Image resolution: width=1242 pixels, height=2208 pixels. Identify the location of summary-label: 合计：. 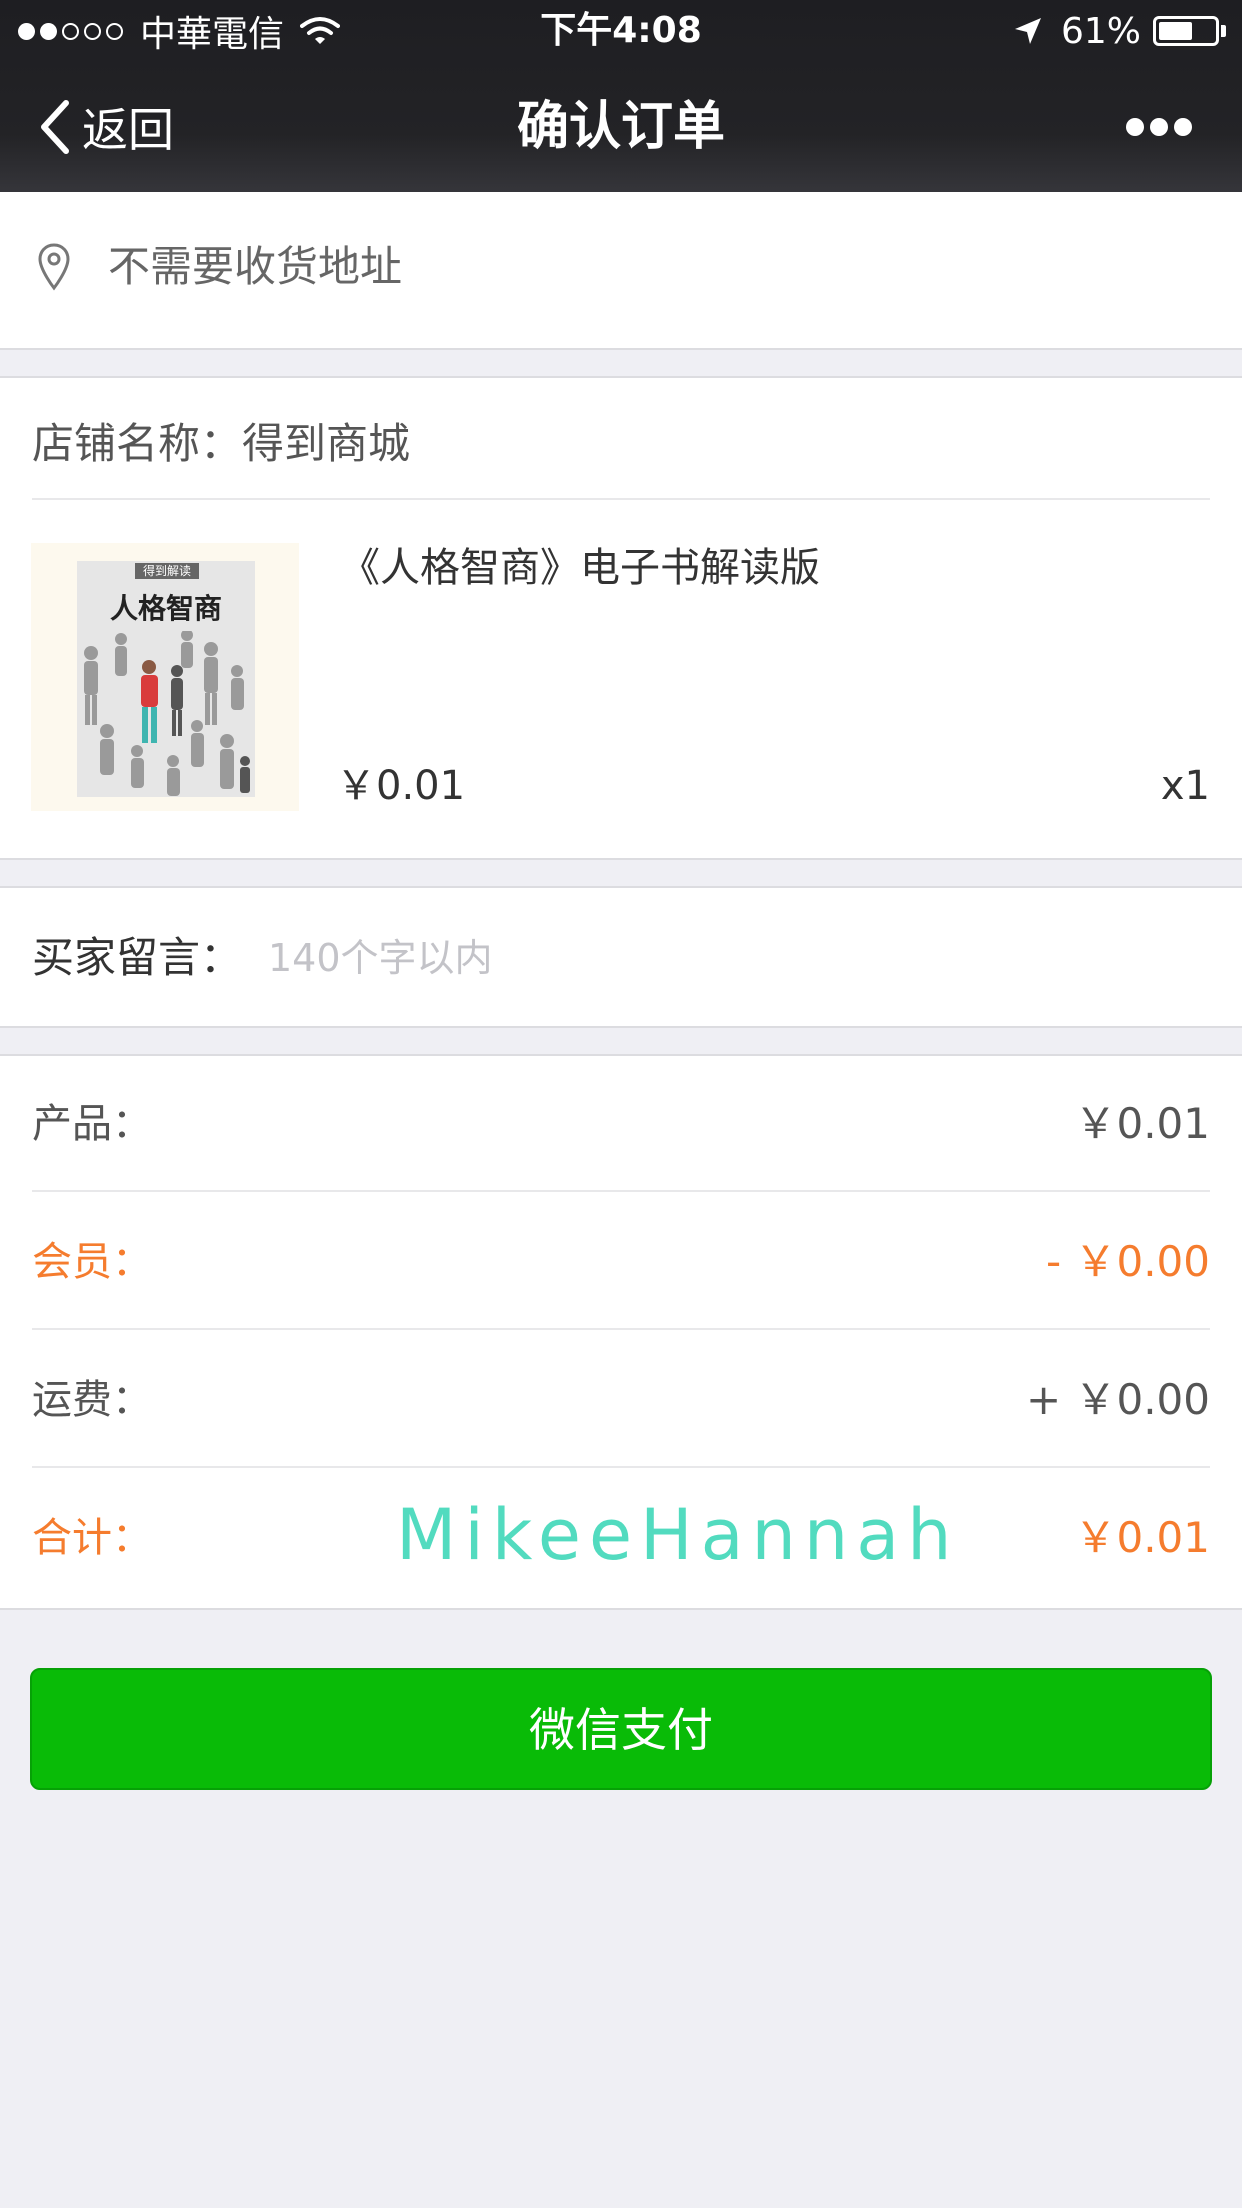
(92, 1538).